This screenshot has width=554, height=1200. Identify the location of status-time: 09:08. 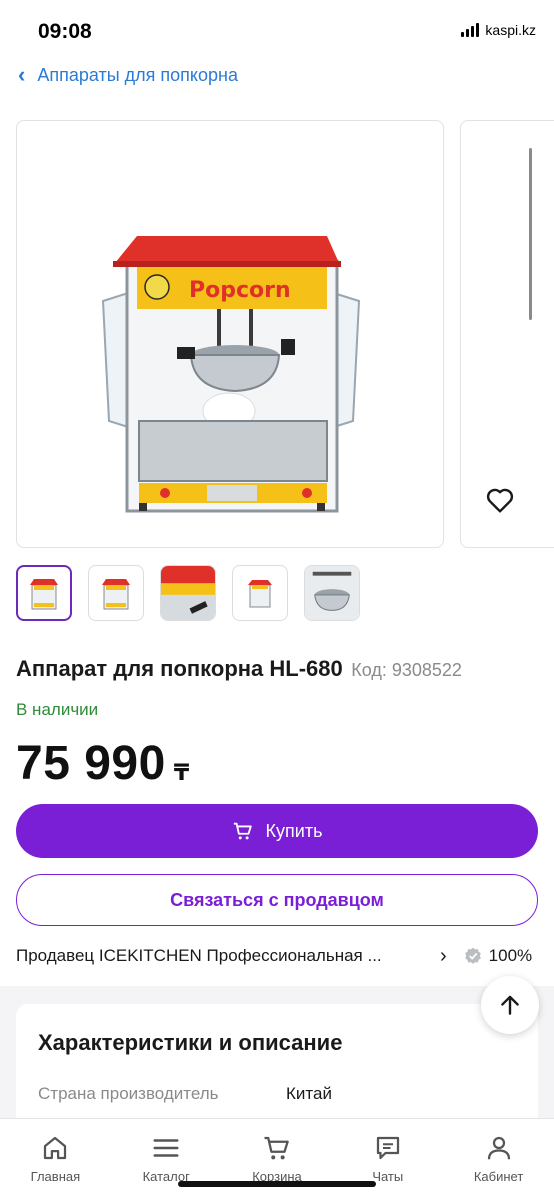
(65, 31).